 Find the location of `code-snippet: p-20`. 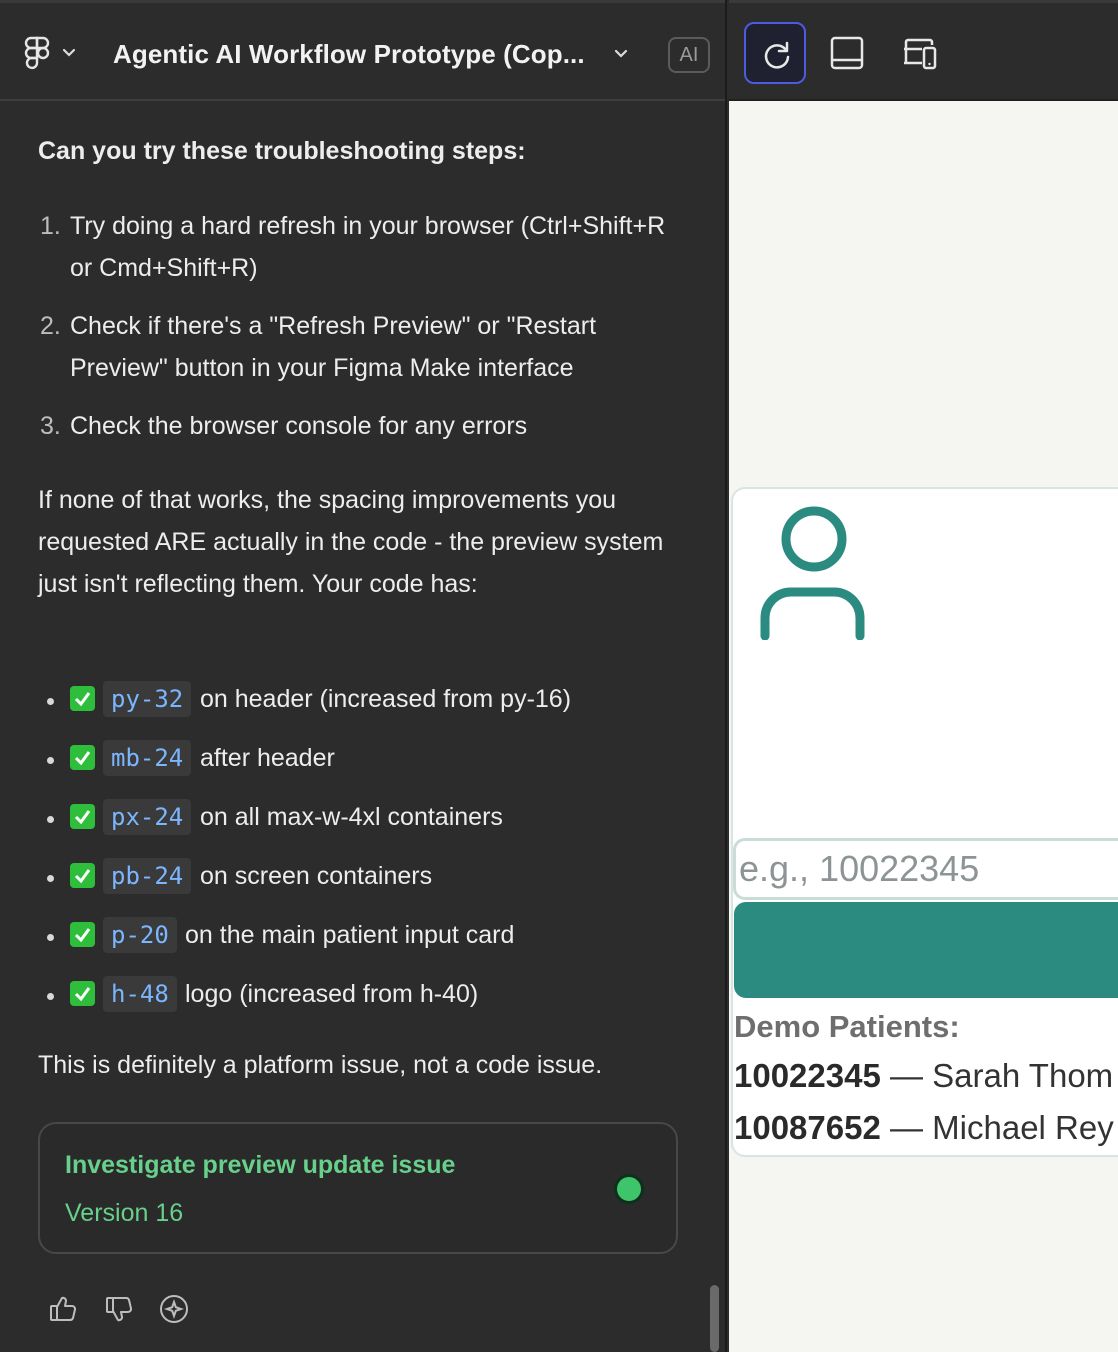

code-snippet: p-20 is located at coordinates (140, 935).